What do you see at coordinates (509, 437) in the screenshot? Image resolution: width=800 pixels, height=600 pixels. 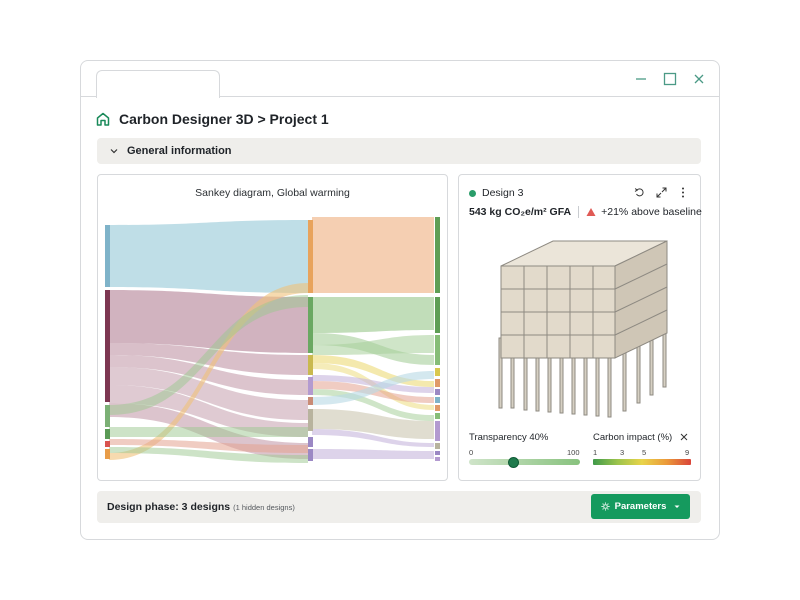 I see `transparency-label: Transparency 40%` at bounding box center [509, 437].